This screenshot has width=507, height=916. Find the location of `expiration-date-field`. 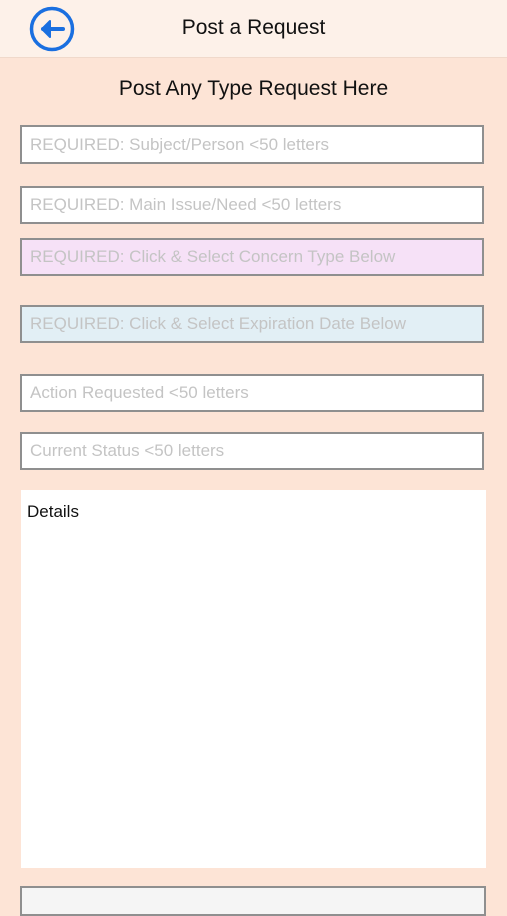

expiration-date-field is located at coordinates (252, 324).